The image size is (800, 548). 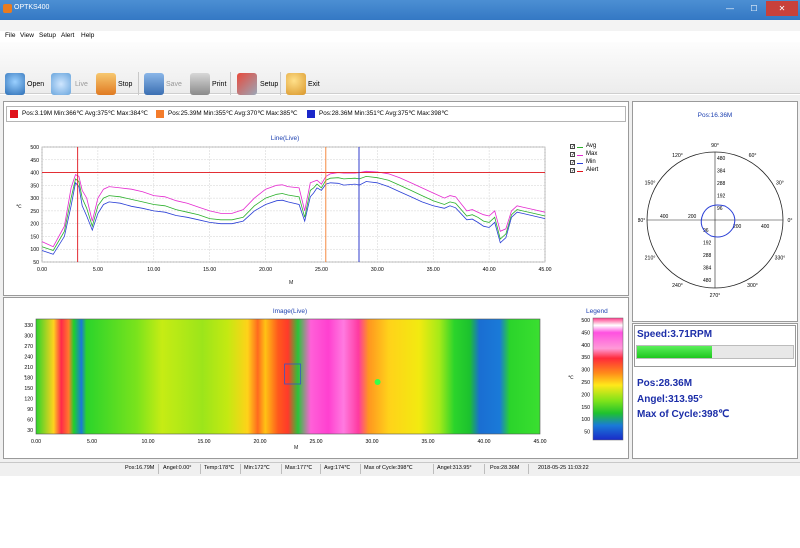 What do you see at coordinates (219, 84) in the screenshot?
I see `print-button: Print` at bounding box center [219, 84].